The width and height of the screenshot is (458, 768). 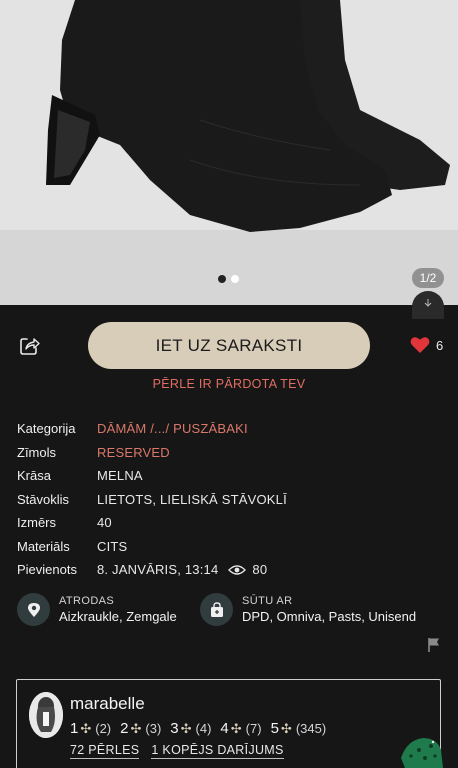 What do you see at coordinates (36, 452) in the screenshot?
I see `detail-label: Zīmols` at bounding box center [36, 452].